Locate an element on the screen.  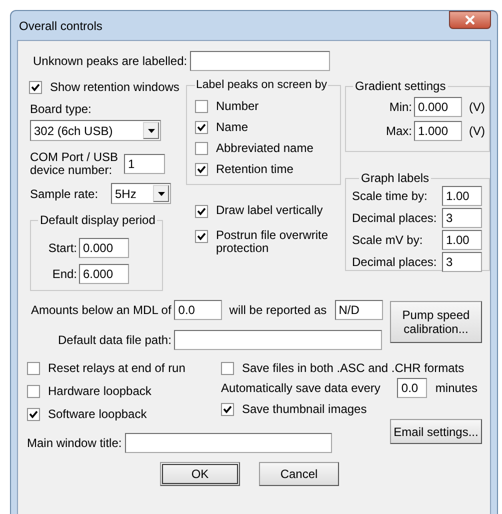
field-label: Sample rate: is located at coordinates (65, 193).